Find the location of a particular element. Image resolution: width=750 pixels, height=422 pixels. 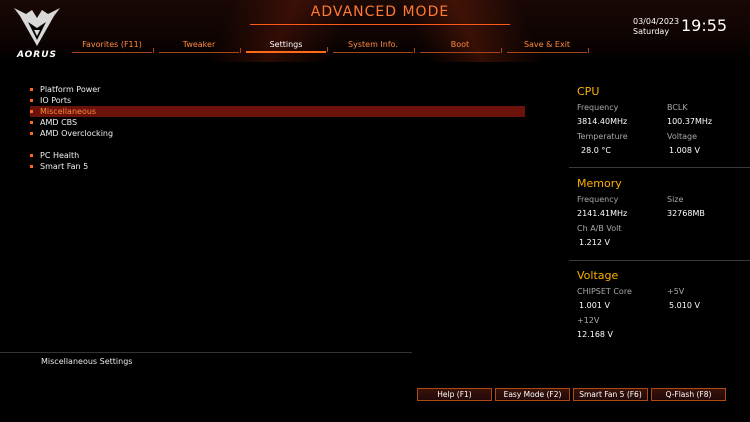

smart-fan-button: Smart Fan 5 (F6) is located at coordinates (610, 394).